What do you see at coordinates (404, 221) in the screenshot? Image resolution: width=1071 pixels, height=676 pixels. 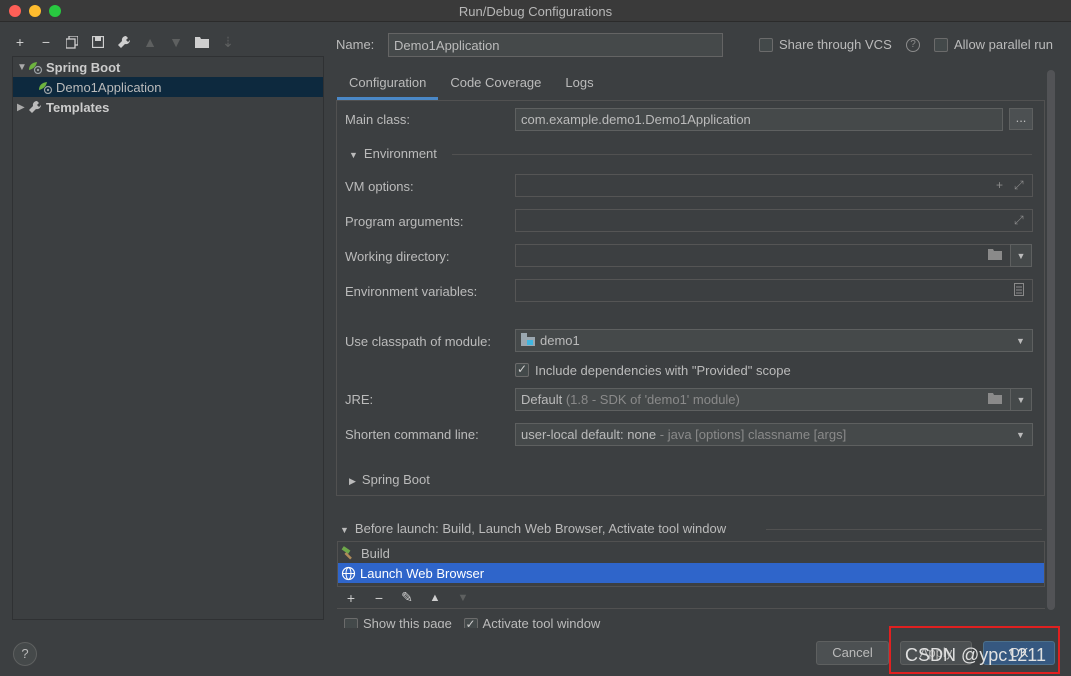 I see `program-arguments-label: Program arguments:` at bounding box center [404, 221].